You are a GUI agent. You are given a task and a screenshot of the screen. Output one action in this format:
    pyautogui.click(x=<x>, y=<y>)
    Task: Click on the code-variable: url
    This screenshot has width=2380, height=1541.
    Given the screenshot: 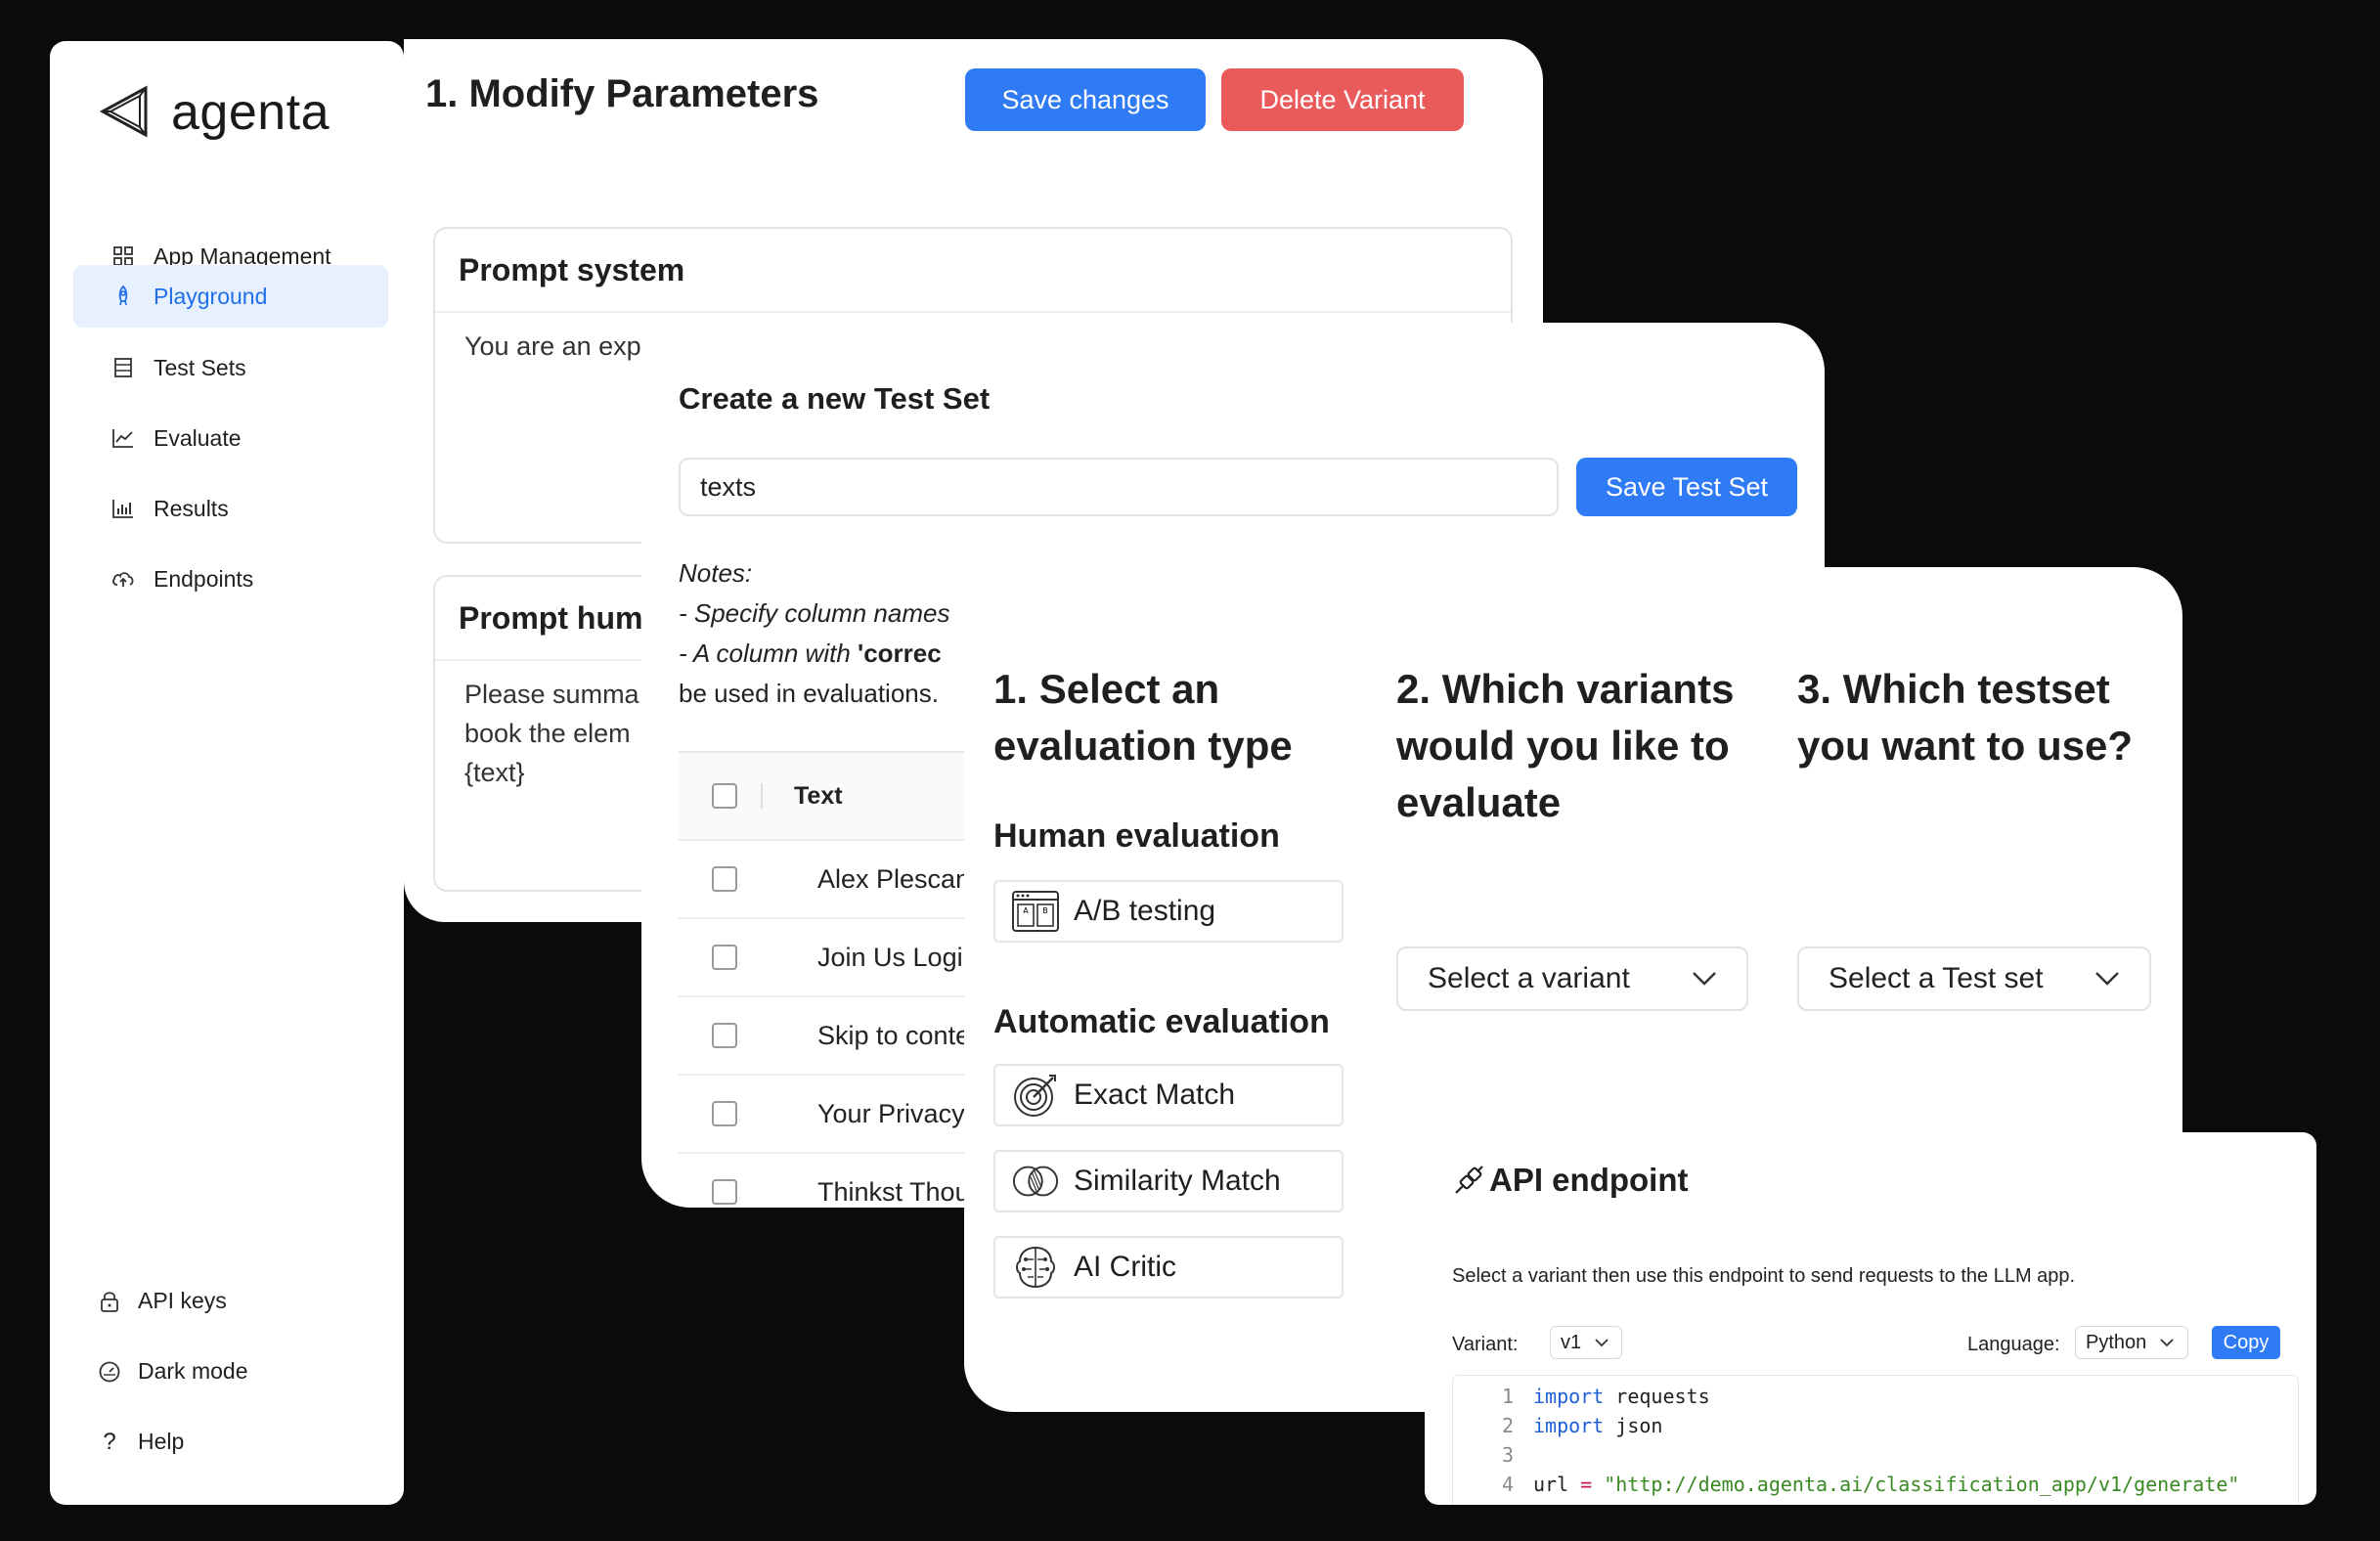 What is the action you would take?
    pyautogui.click(x=1551, y=1485)
    